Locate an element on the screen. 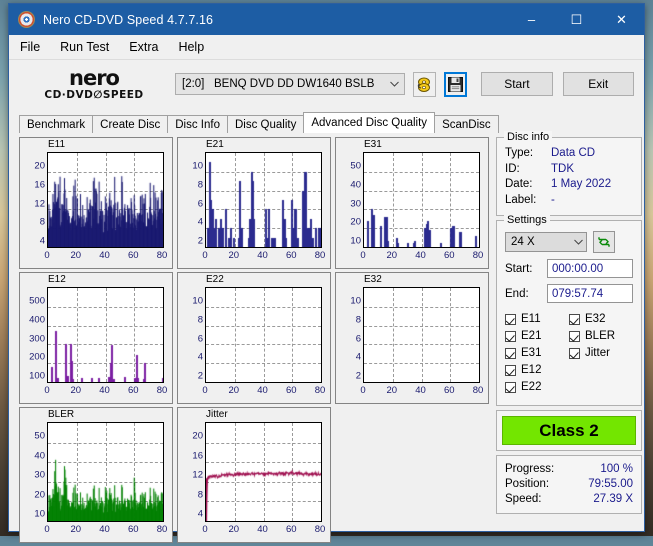 The width and height of the screenshot is (653, 546). y-tick-label: 16 is located at coordinates (197, 456).